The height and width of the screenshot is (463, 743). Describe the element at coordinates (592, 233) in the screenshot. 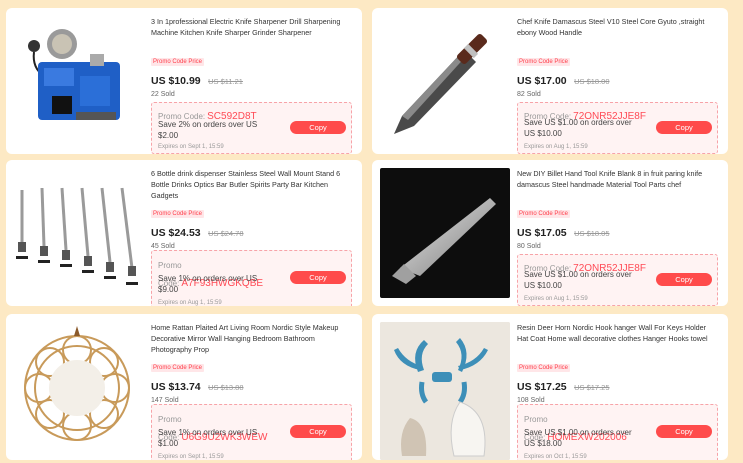

I see `original-price: US $18.05` at that location.